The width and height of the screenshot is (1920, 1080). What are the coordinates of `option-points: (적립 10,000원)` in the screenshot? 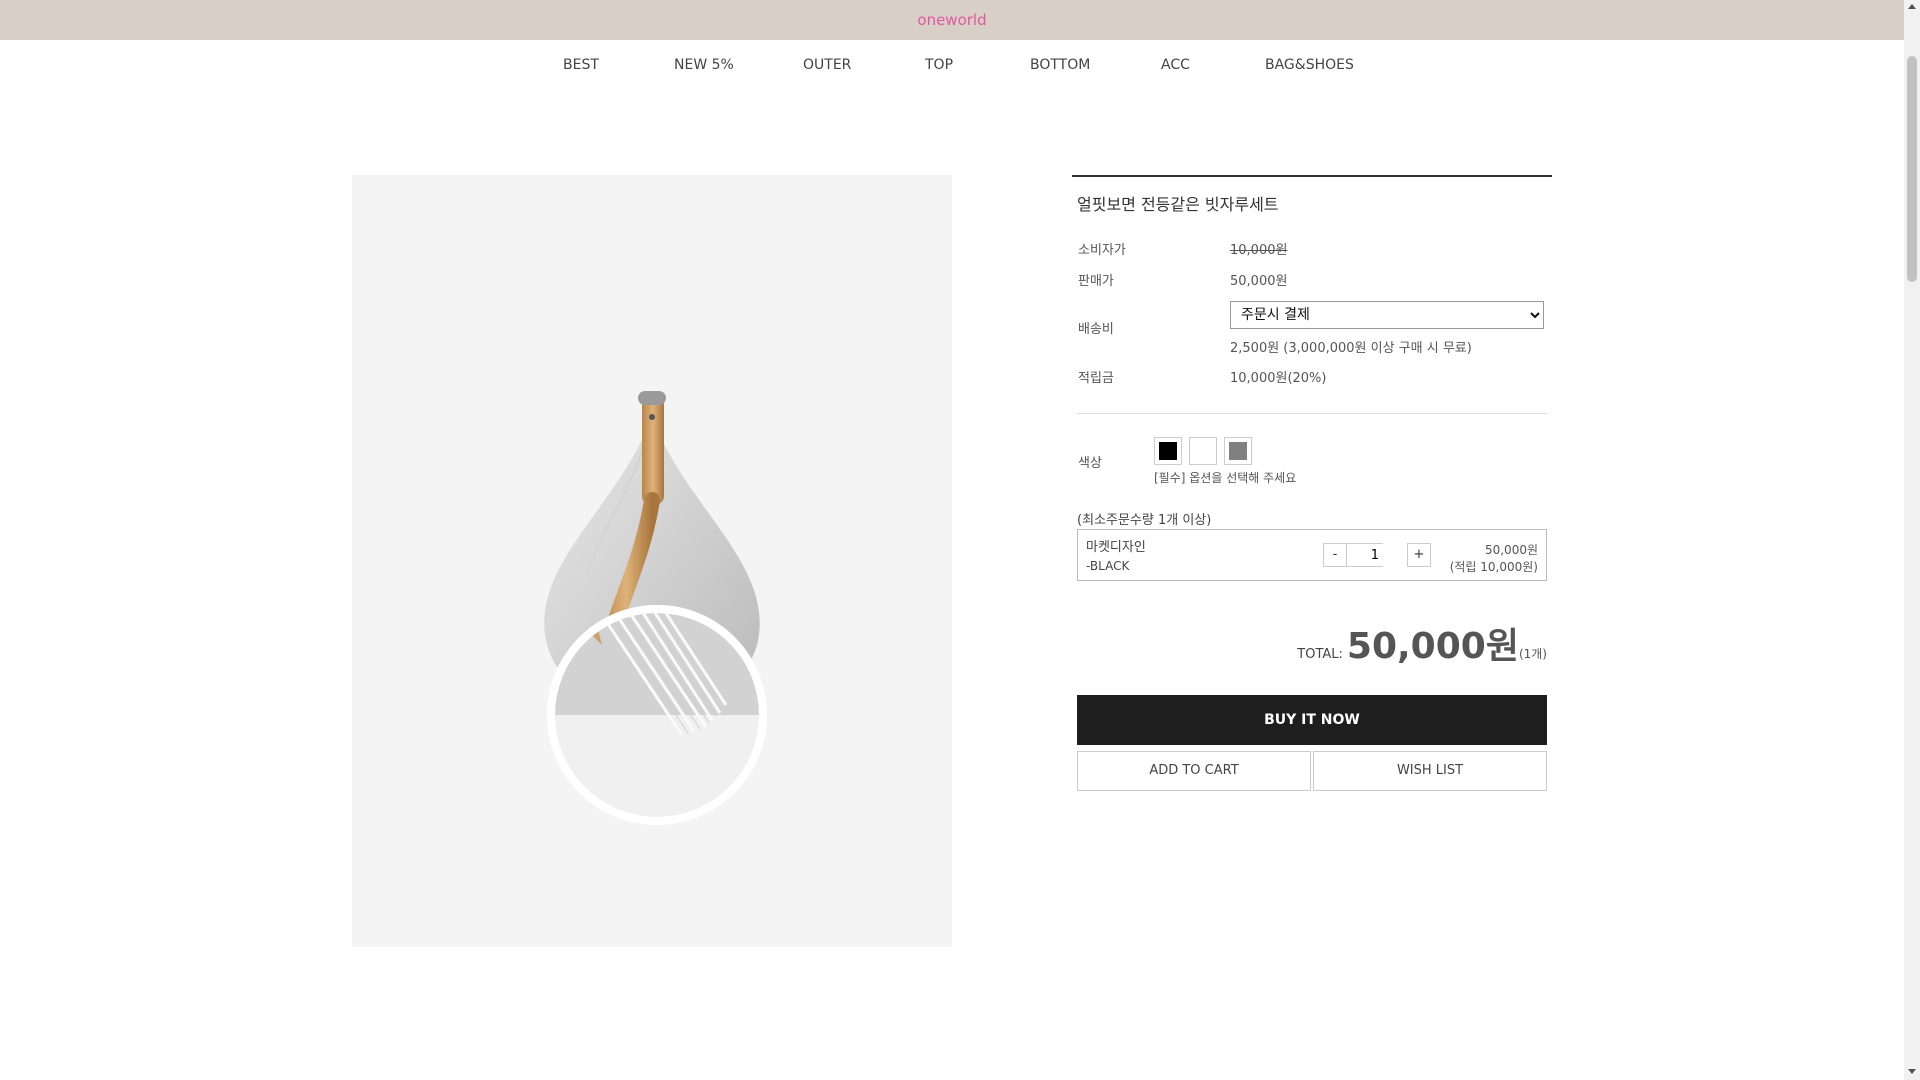 It's located at (1493, 567).